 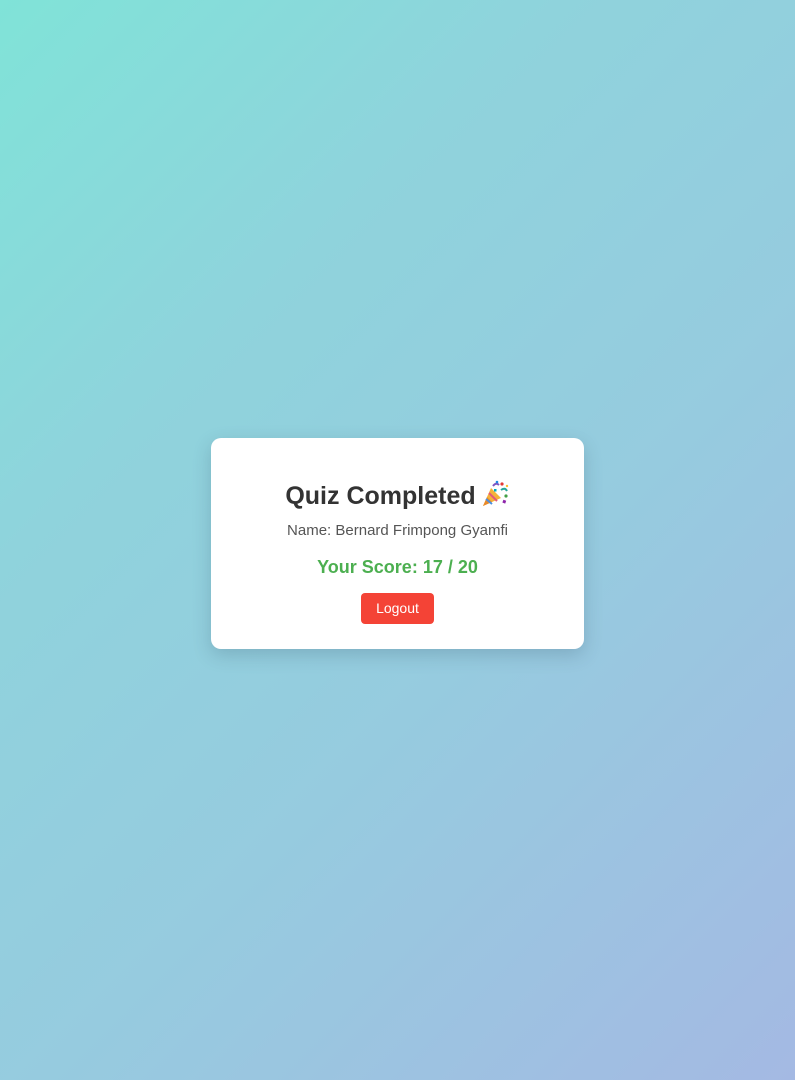 I want to click on player-name: Name: Bernard Frimpong Gyamfi, so click(x=397, y=531).